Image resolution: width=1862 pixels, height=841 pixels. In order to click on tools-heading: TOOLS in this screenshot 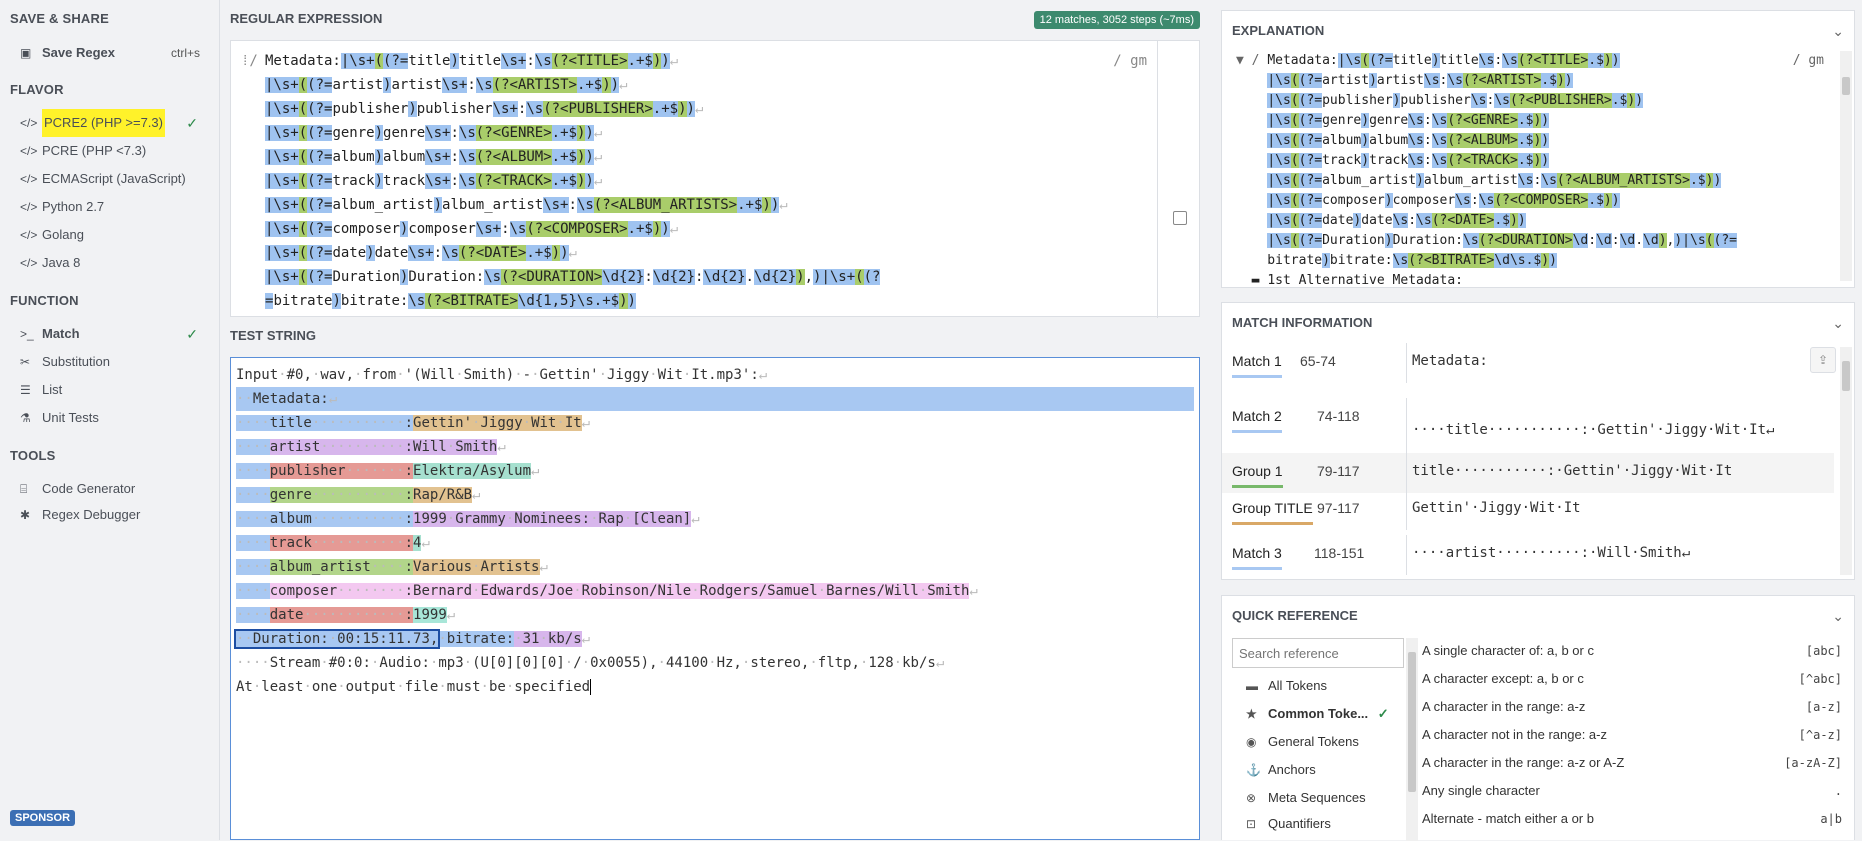, I will do `click(33, 455)`.